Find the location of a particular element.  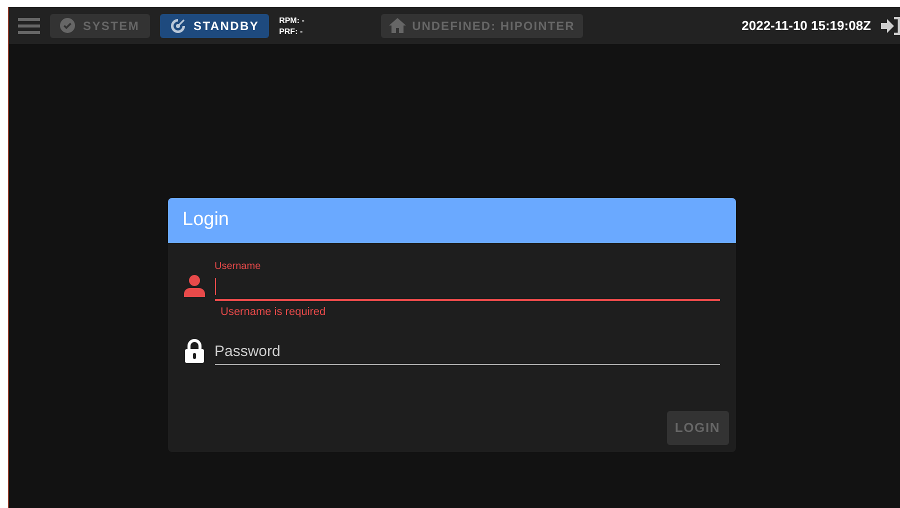

error-message: Username is required is located at coordinates (273, 312).